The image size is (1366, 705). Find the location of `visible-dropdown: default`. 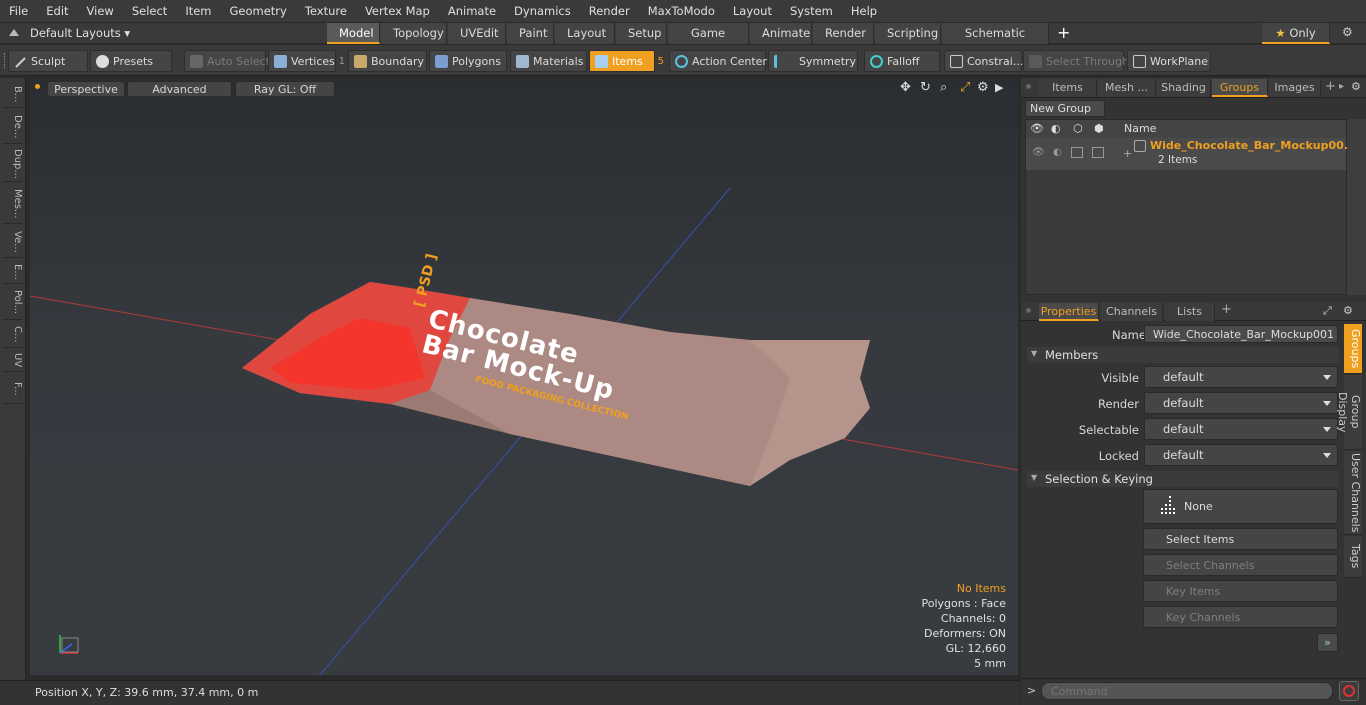

visible-dropdown: default is located at coordinates (1241, 377).